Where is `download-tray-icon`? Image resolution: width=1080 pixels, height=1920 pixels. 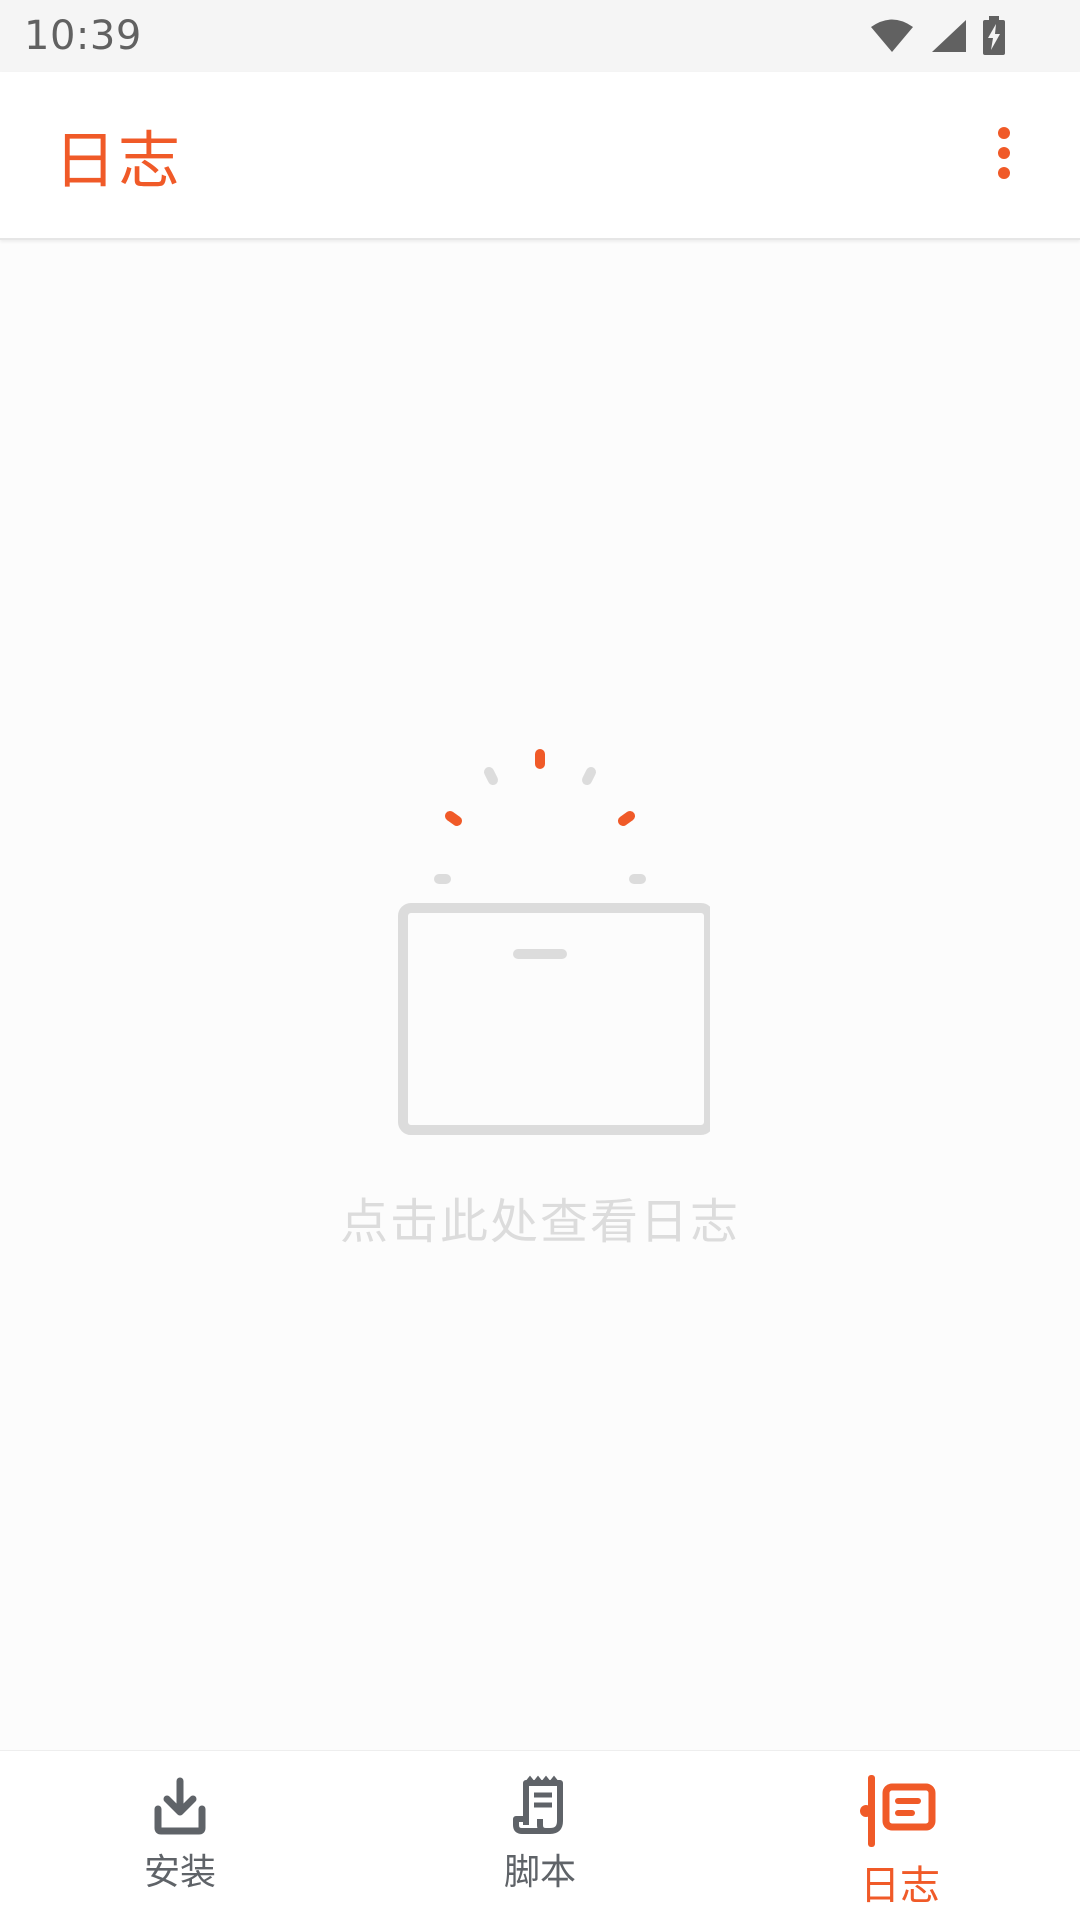 download-tray-icon is located at coordinates (180, 1806).